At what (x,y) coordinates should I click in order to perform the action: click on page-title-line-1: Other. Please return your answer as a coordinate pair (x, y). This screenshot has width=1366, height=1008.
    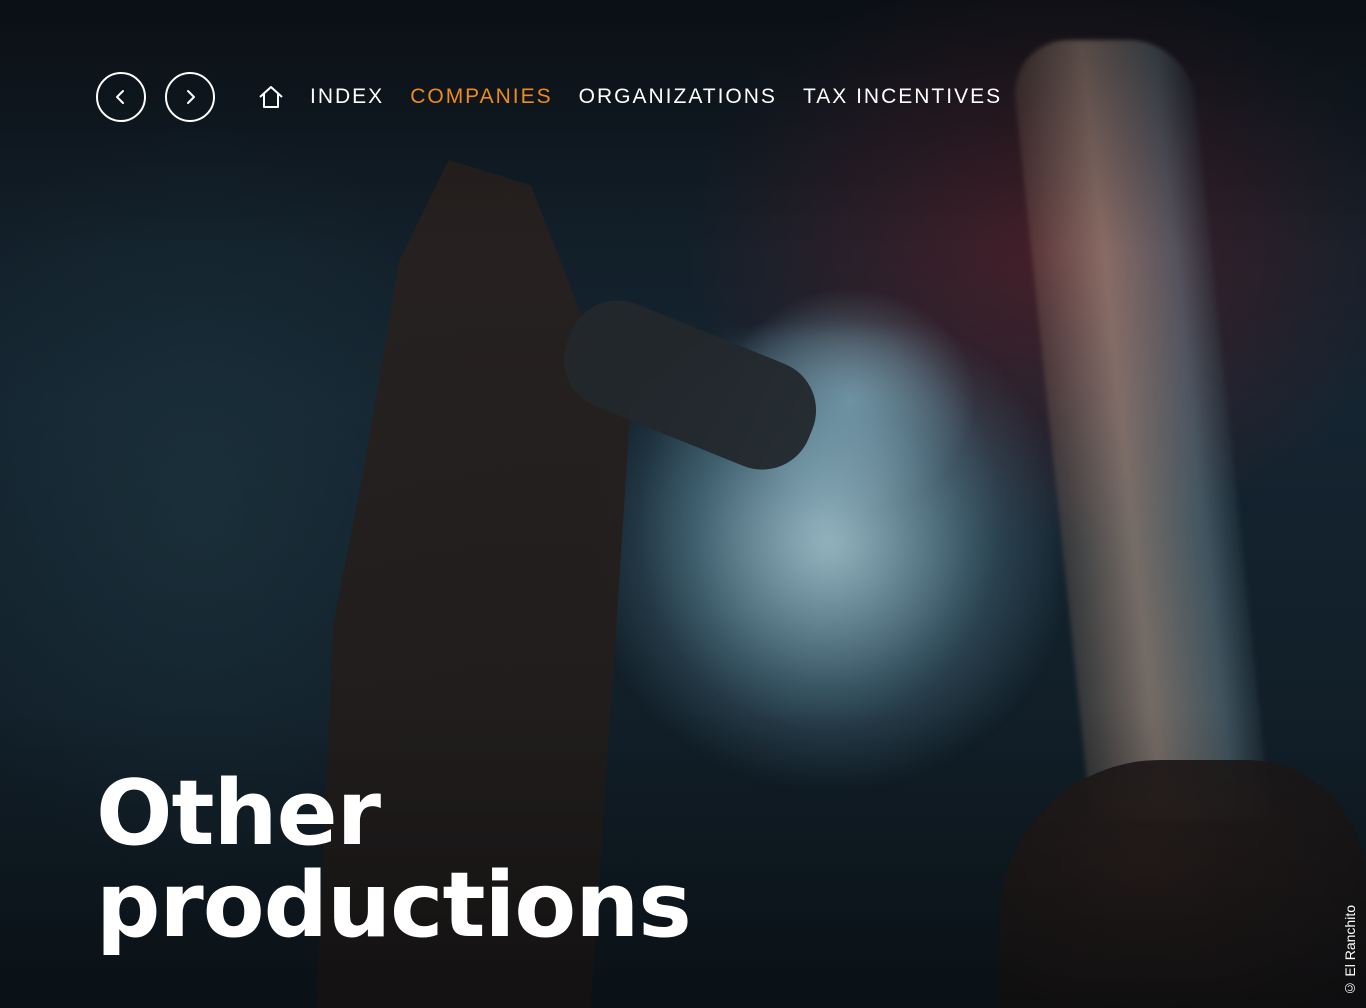
    Looking at the image, I should click on (238, 813).